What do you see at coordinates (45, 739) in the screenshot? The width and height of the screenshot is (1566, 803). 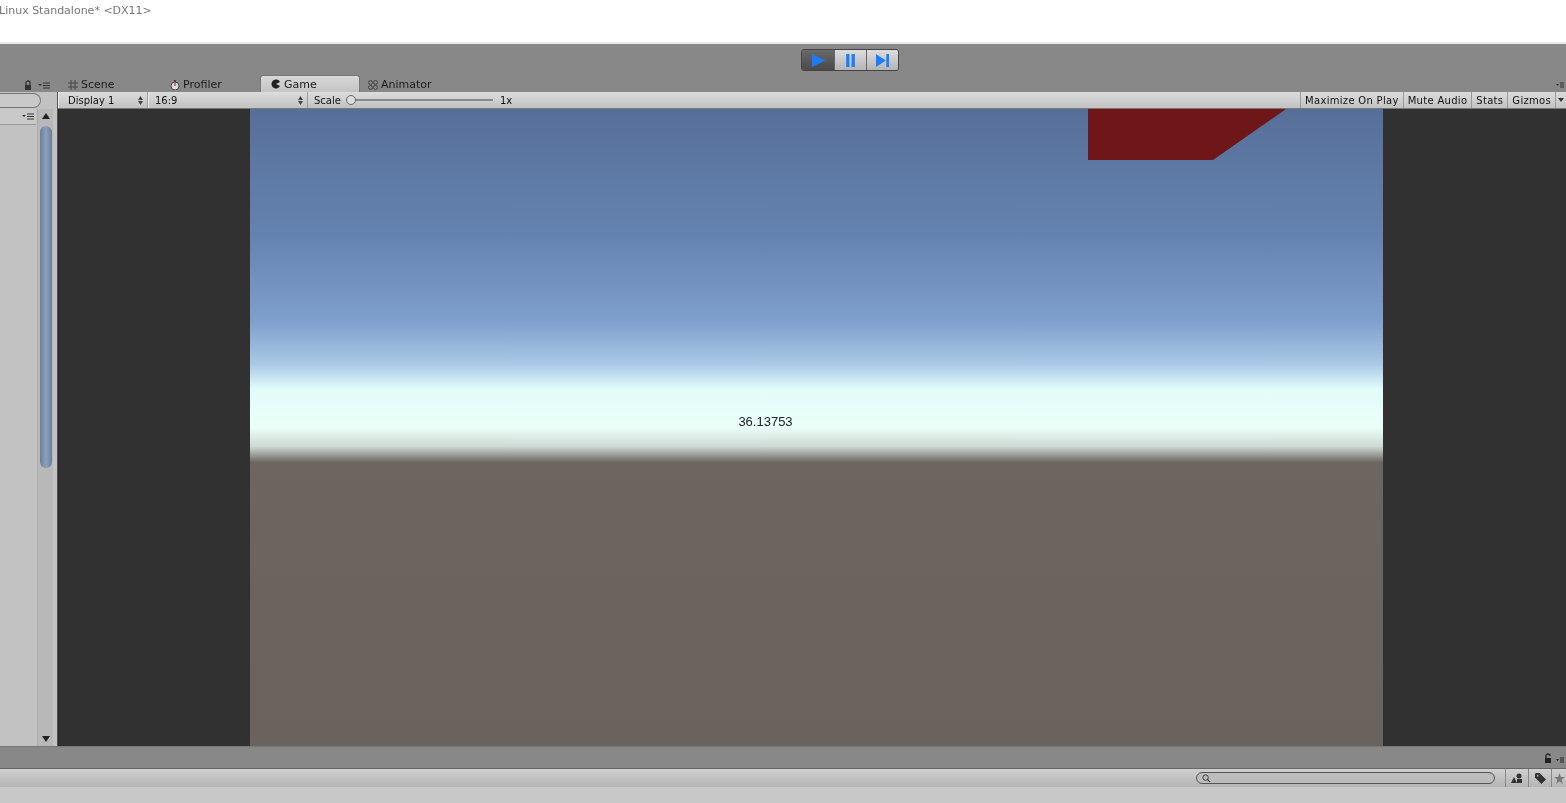 I see `scroll-down-icon` at bounding box center [45, 739].